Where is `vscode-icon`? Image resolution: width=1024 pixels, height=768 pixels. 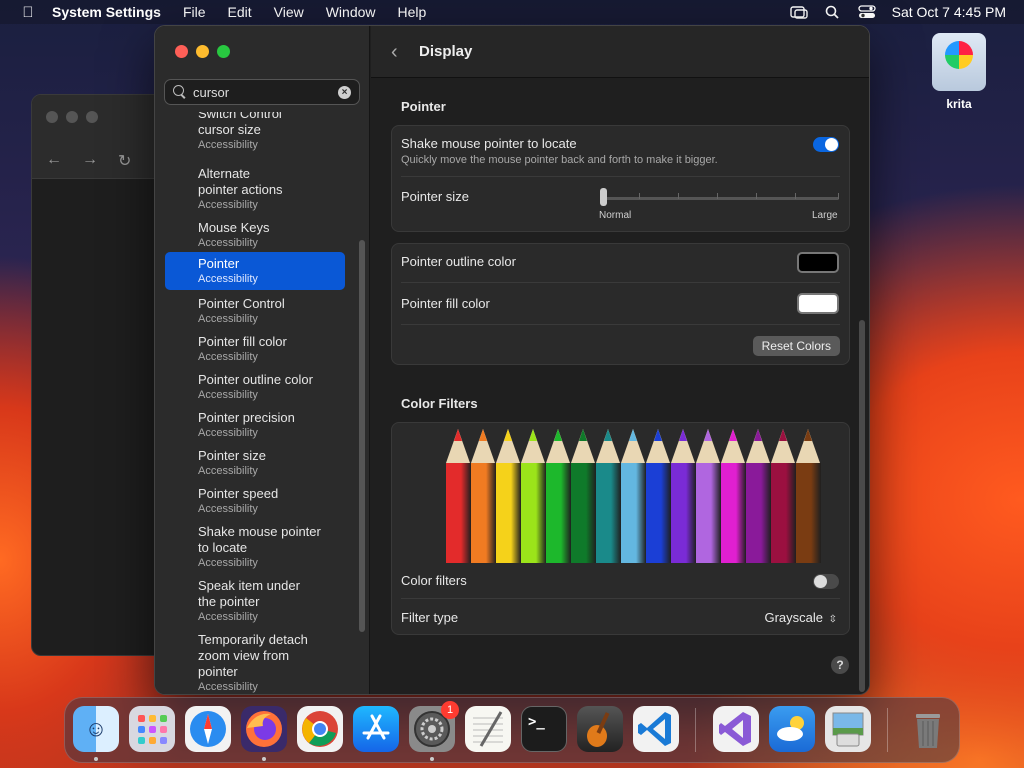 vscode-icon is located at coordinates (654, 729).